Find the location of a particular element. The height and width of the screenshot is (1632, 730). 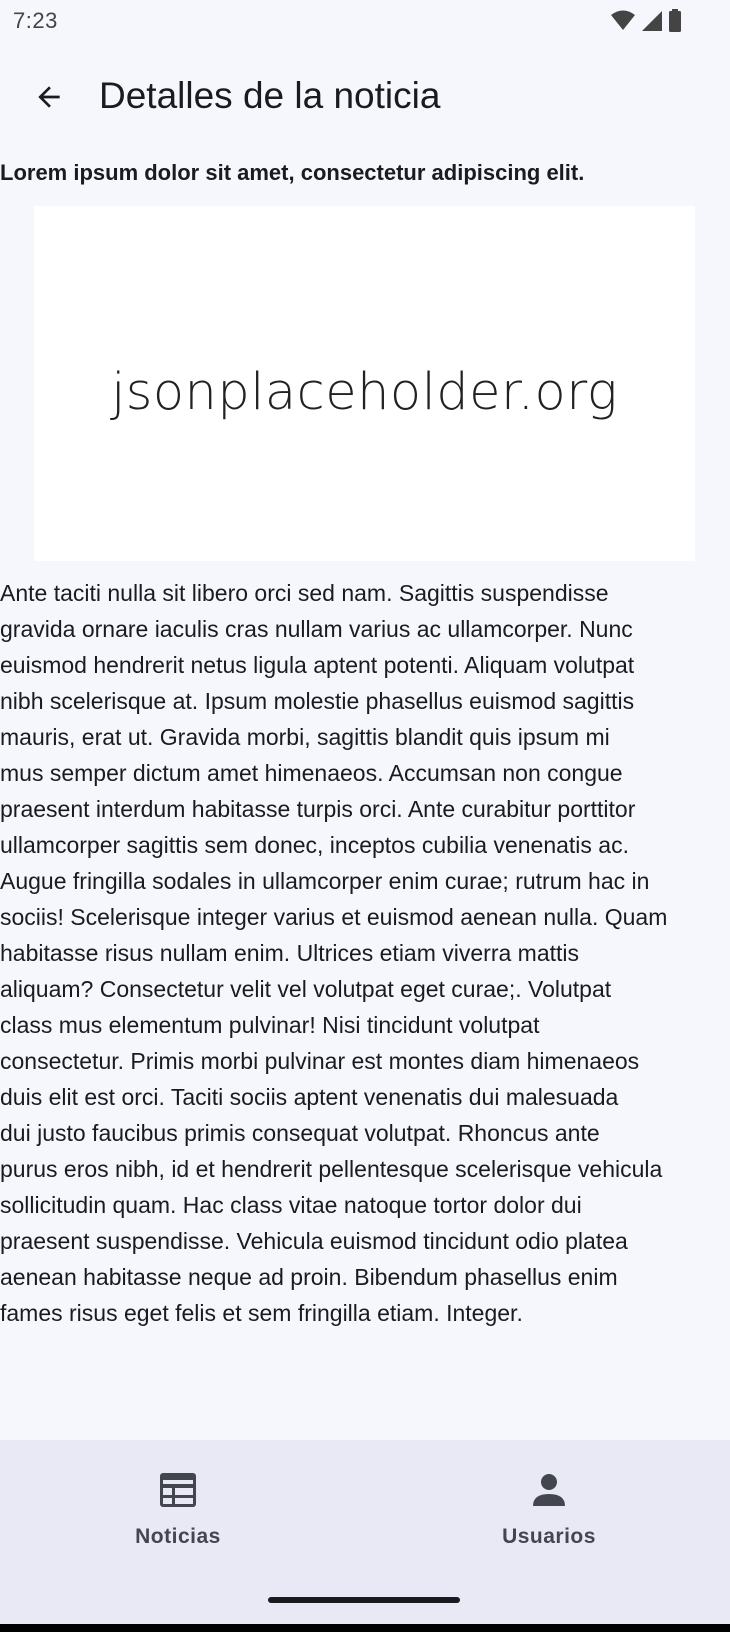

arrow-back-icon is located at coordinates (49, 99).